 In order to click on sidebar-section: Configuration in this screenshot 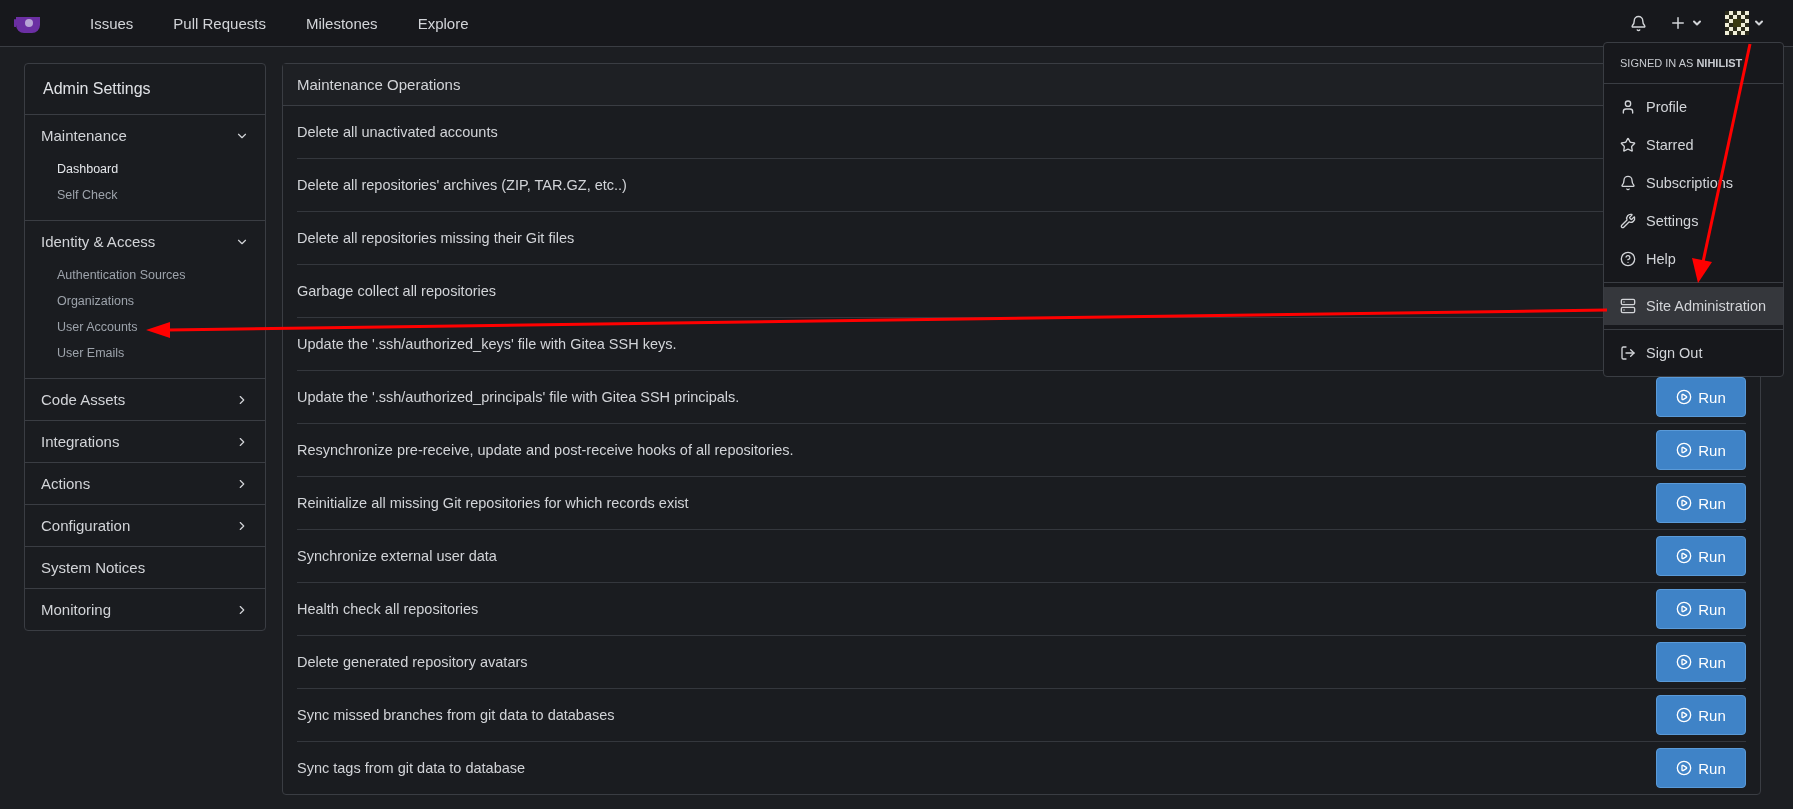, I will do `click(145, 525)`.